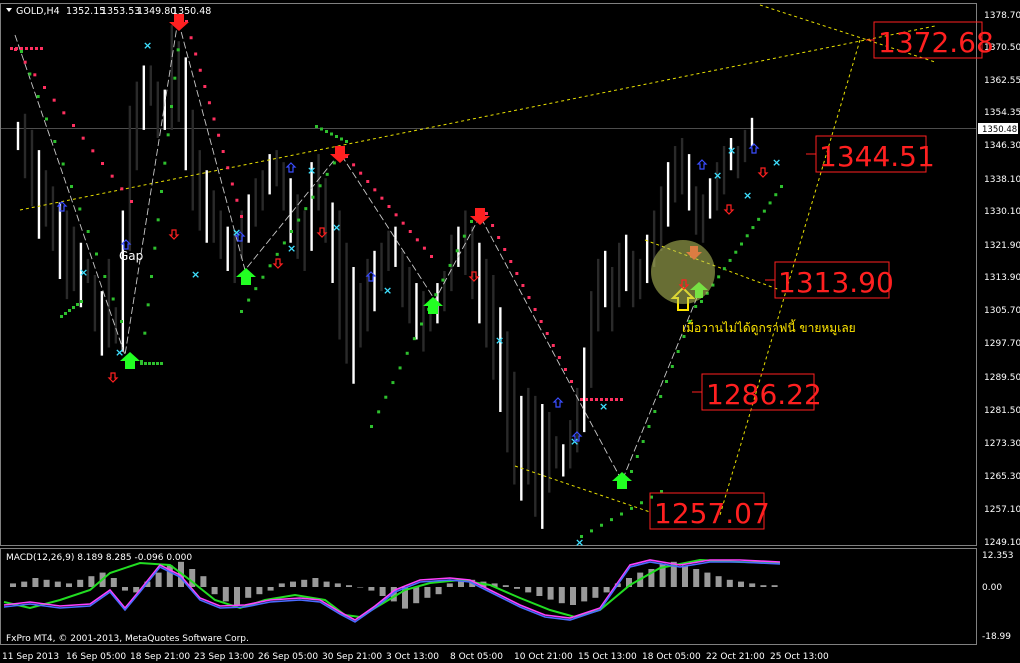 The image size is (1020, 663). What do you see at coordinates (1002, 146) in the screenshot?
I see `price-tick: 1346.30` at bounding box center [1002, 146].